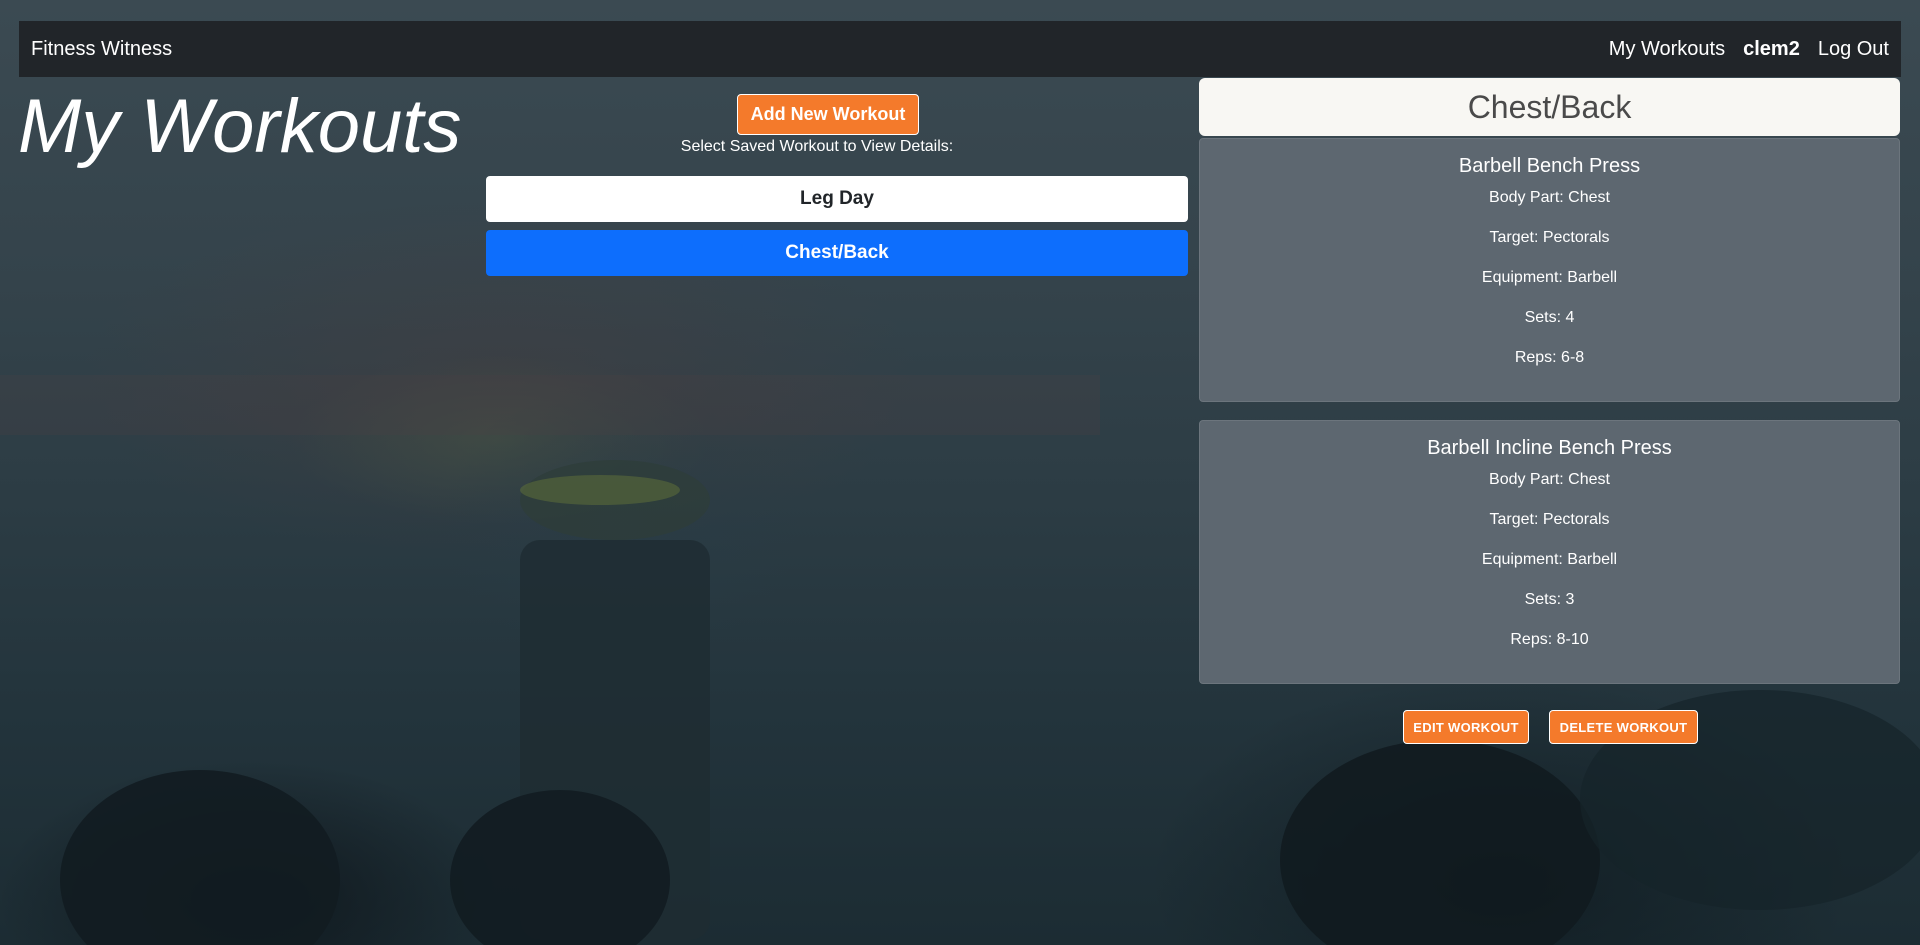  I want to click on exercise-sets: Sets: 3, so click(1549, 599).